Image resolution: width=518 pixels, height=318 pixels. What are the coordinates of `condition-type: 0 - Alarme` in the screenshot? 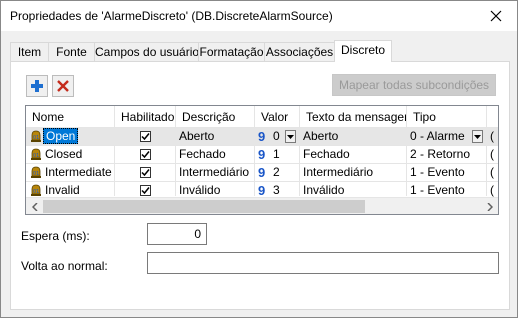 It's located at (437, 136).